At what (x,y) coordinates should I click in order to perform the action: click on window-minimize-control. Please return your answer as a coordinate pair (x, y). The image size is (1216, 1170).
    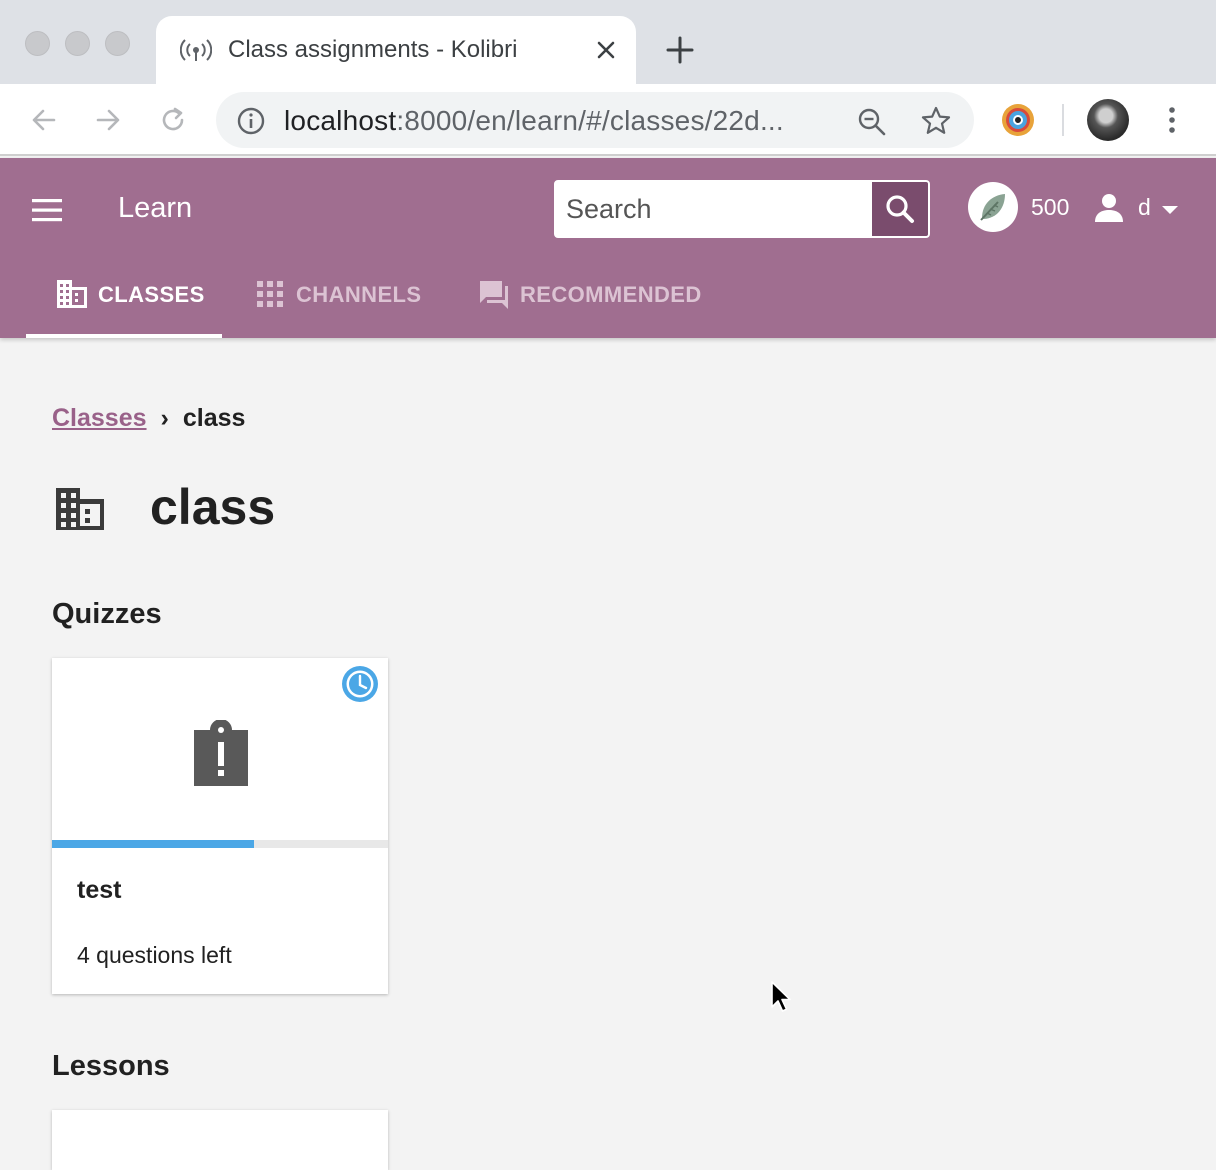
    Looking at the image, I should click on (77, 43).